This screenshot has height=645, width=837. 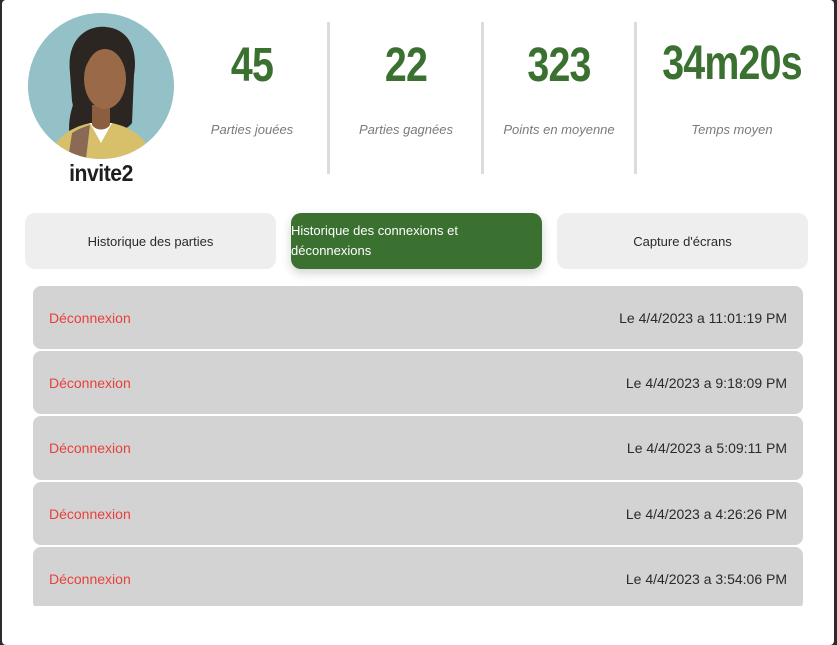 I want to click on avatar, so click(x=101, y=86).